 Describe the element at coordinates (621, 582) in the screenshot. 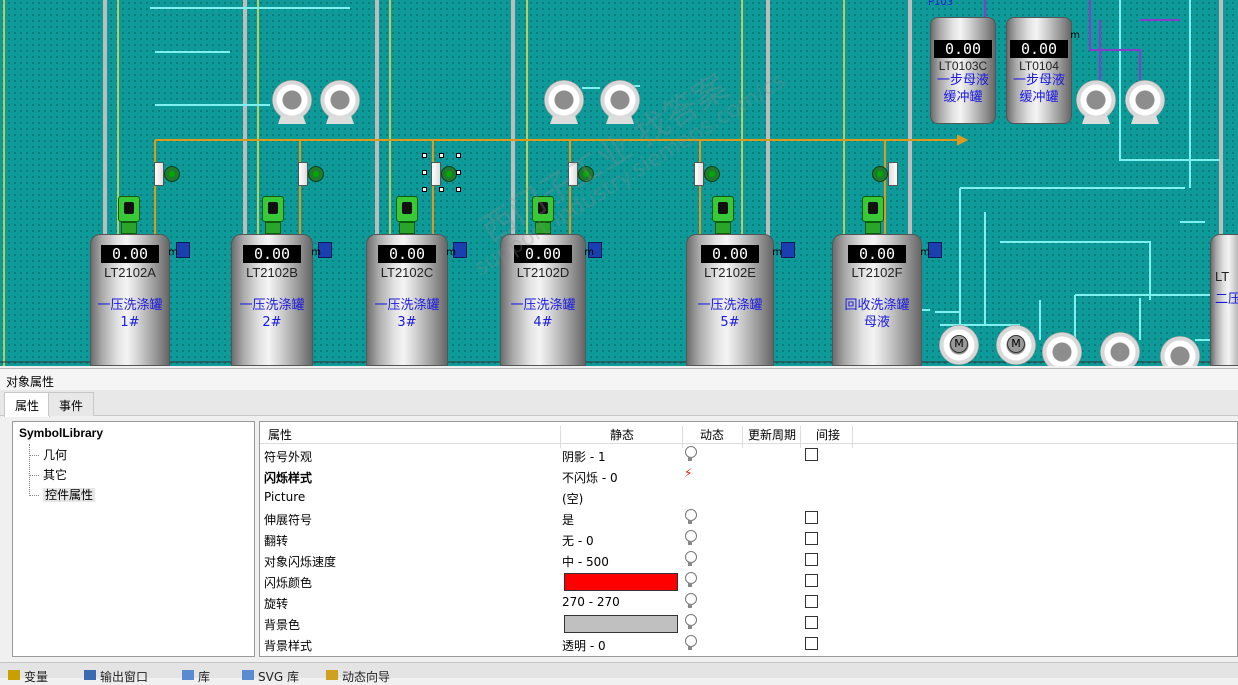

I see `color-swatch-flash` at that location.